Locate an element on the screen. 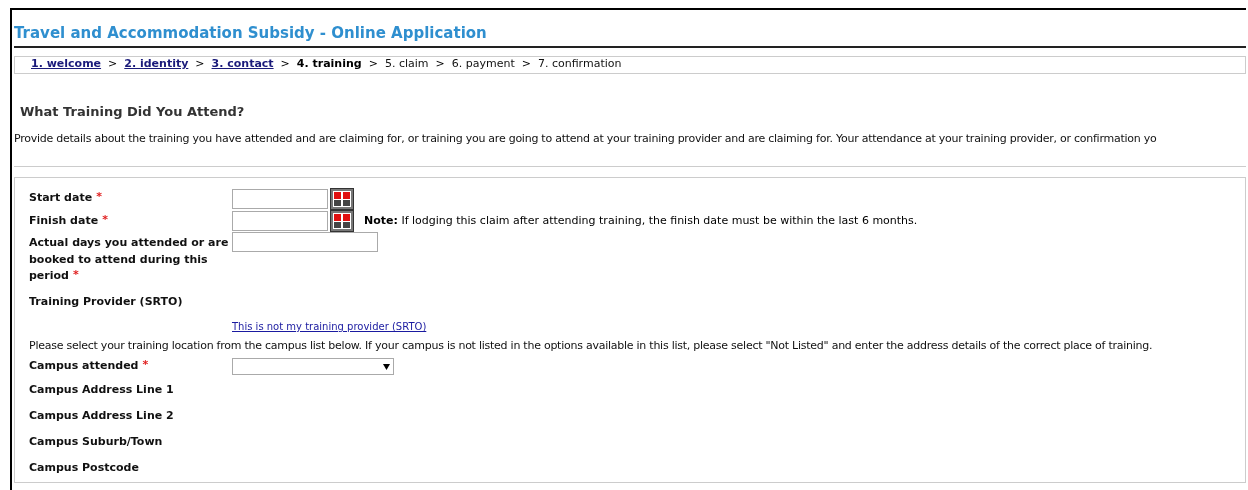 The height and width of the screenshot is (490, 1248). breadcrumb-link: 2. identity is located at coordinates (156, 64).